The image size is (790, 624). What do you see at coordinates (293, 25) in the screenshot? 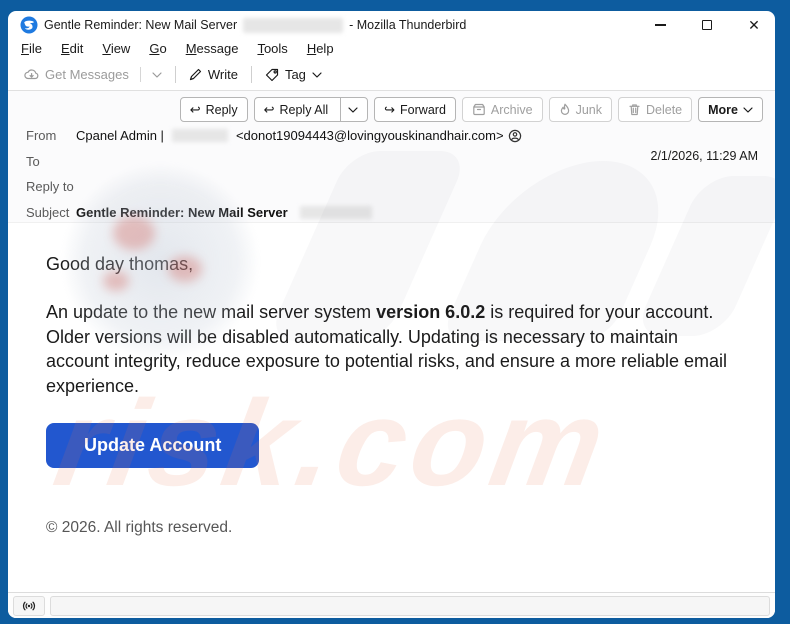
I see `title-redaction` at bounding box center [293, 25].